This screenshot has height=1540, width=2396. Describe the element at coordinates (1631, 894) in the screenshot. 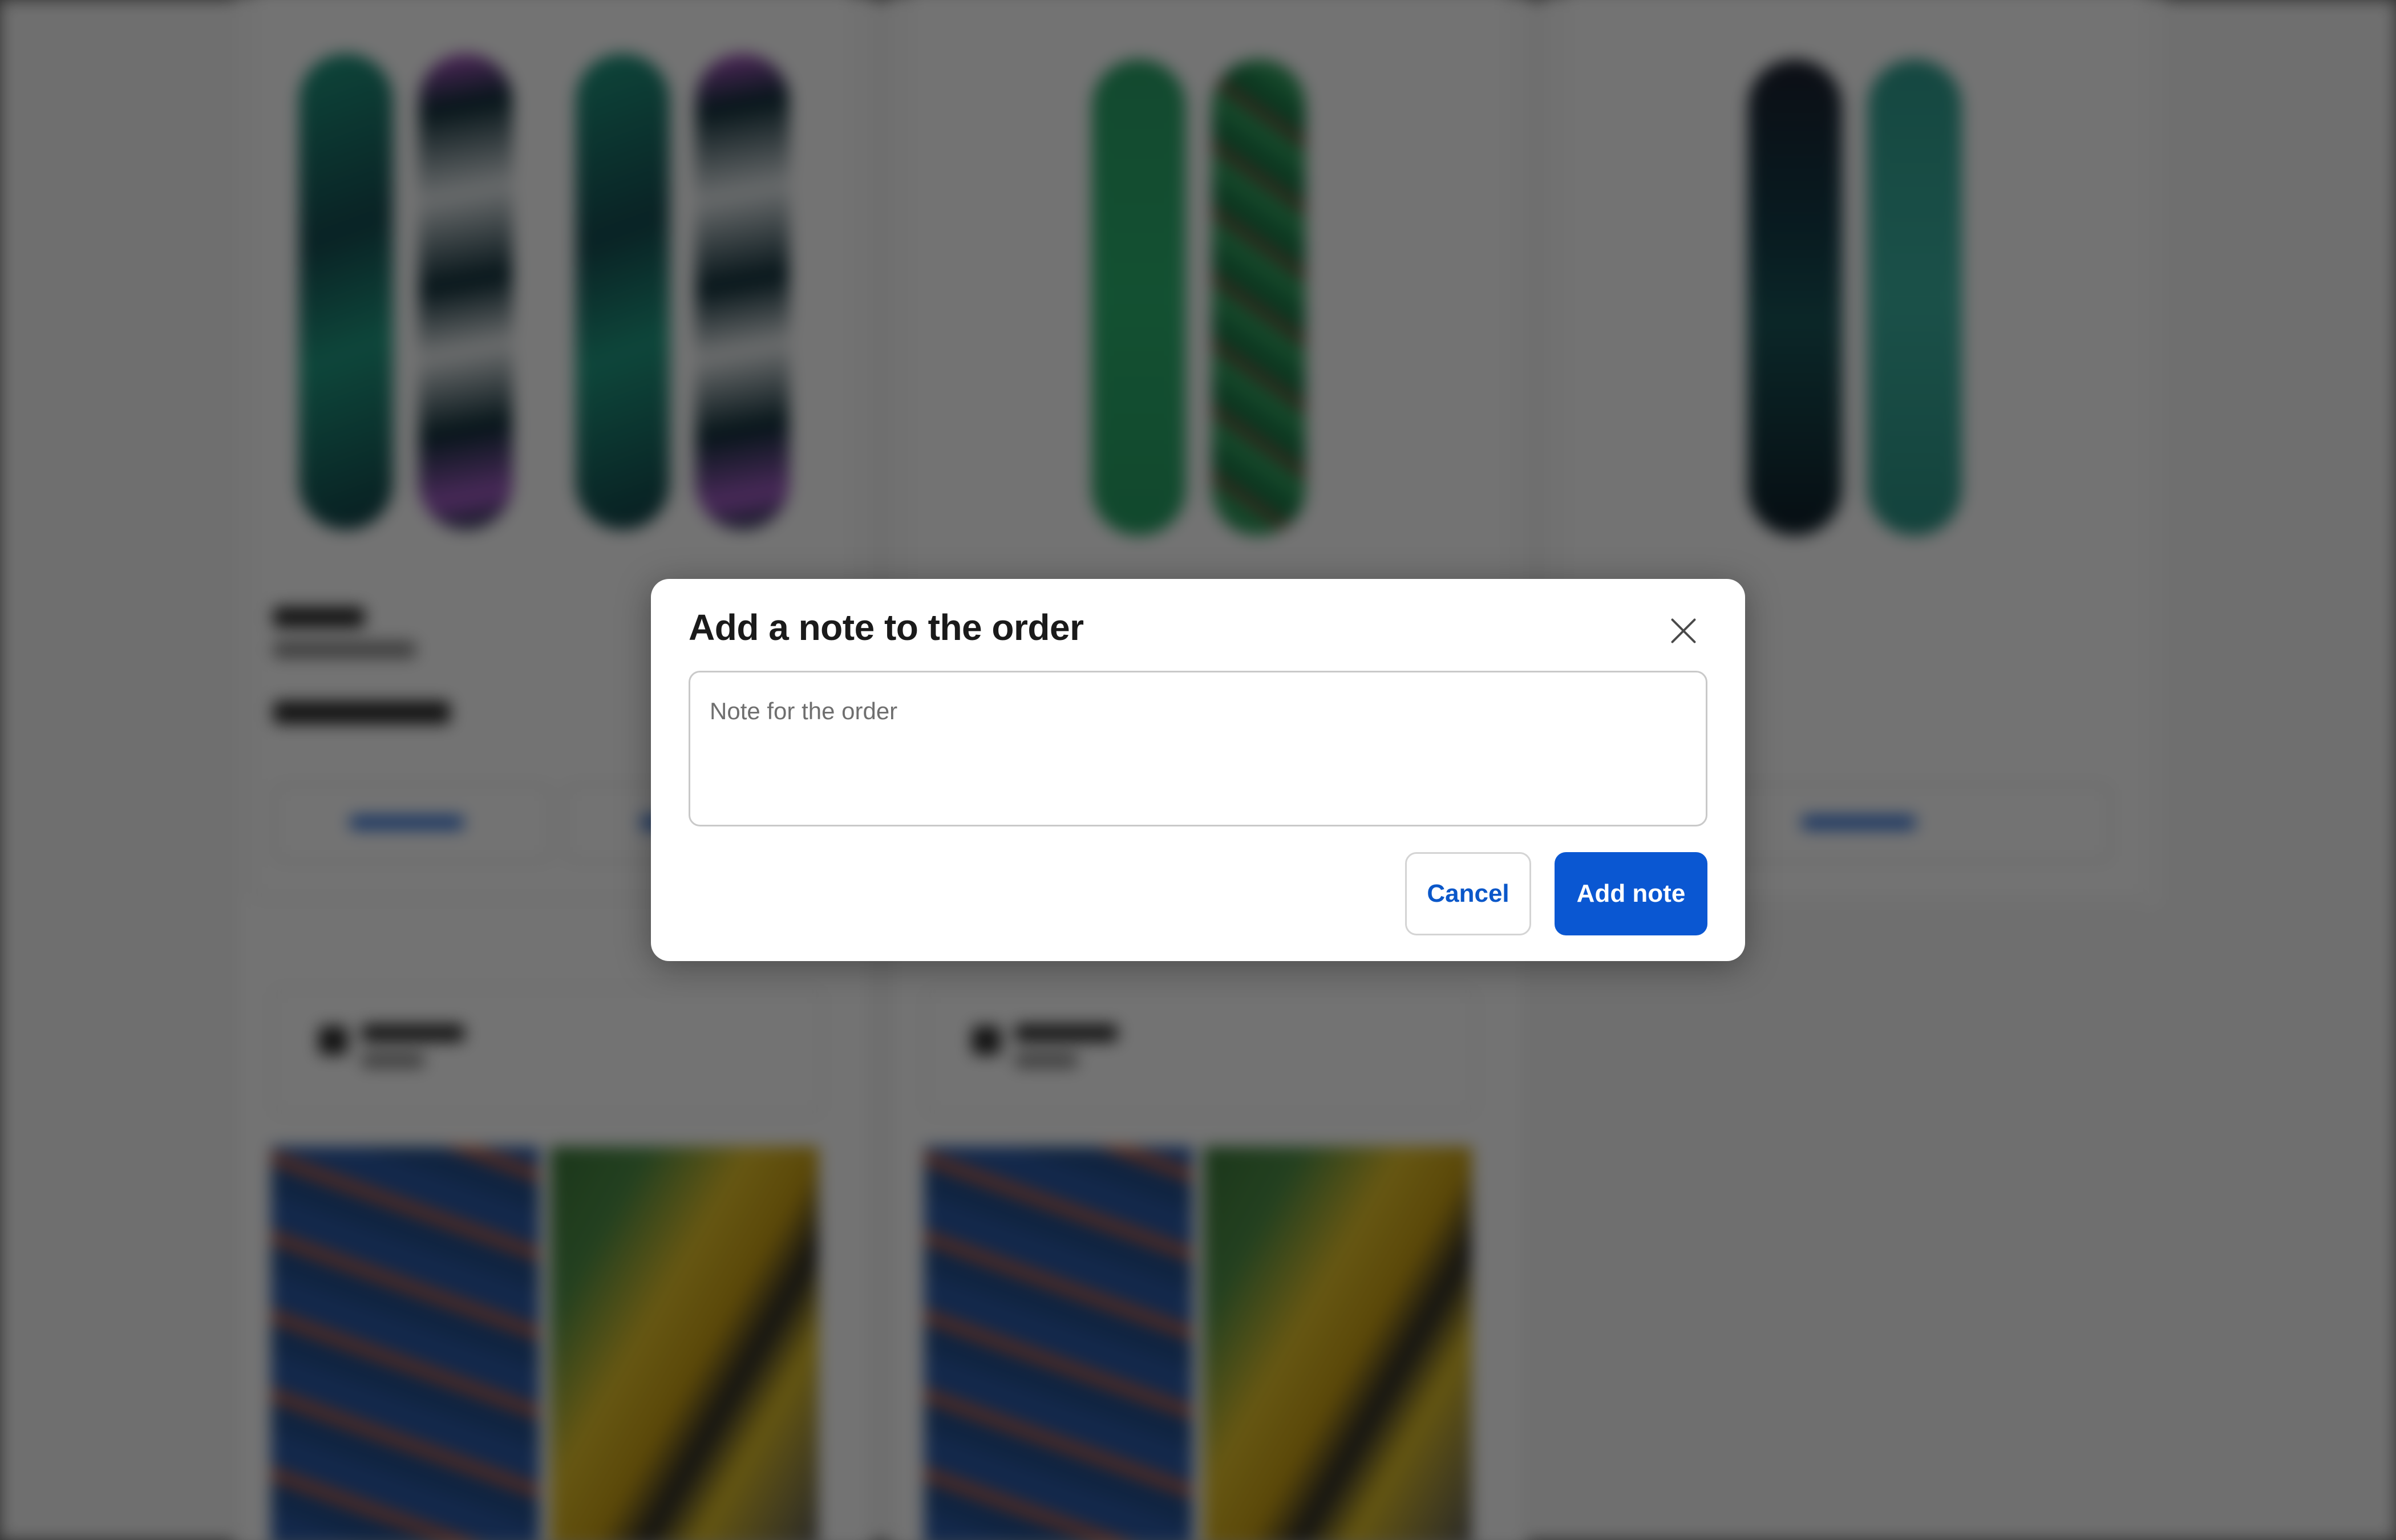

I see `add-note-button: Add note` at that location.